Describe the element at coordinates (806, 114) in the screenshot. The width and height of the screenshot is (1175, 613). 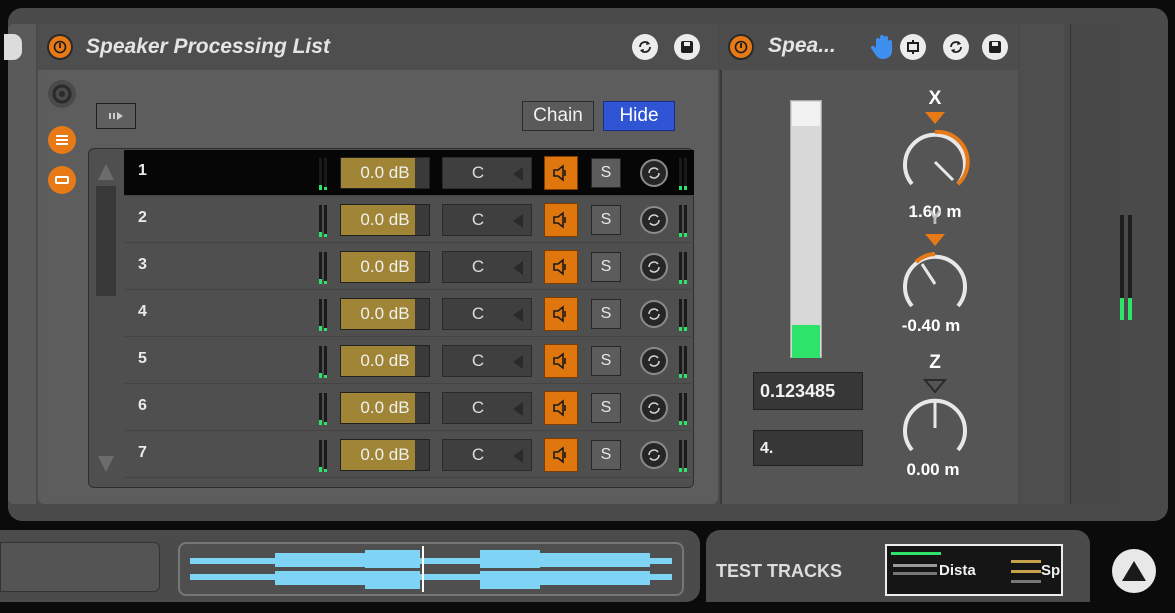
I see `level-meter-peak` at that location.